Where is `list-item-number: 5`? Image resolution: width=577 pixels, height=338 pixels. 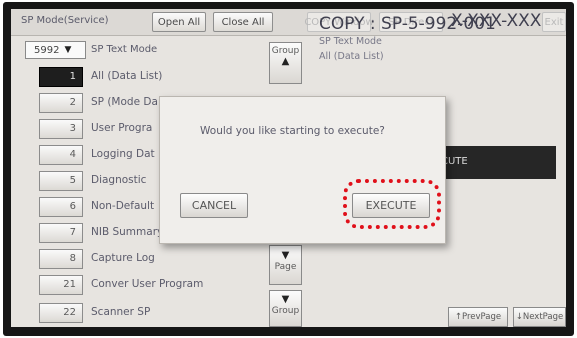
list-item-number: 5 is located at coordinates (61, 181).